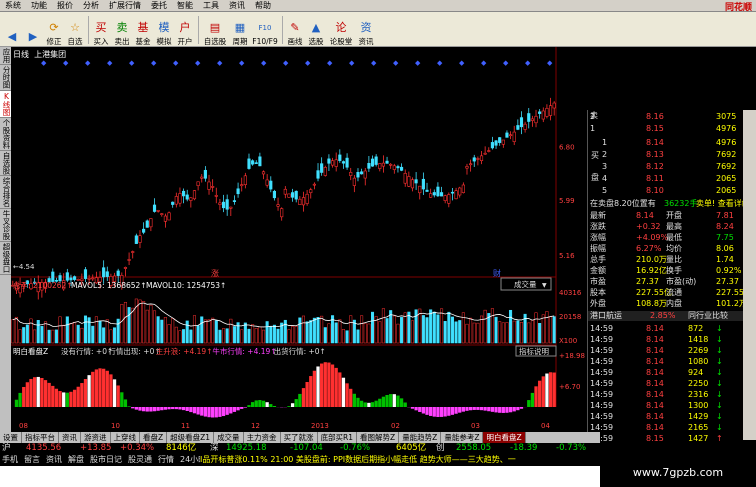 This screenshot has width=756, height=487. What do you see at coordinates (215, 29) in the screenshot?
I see `toolbar-button-watchlist: ▤ 自选股` at bounding box center [215, 29].